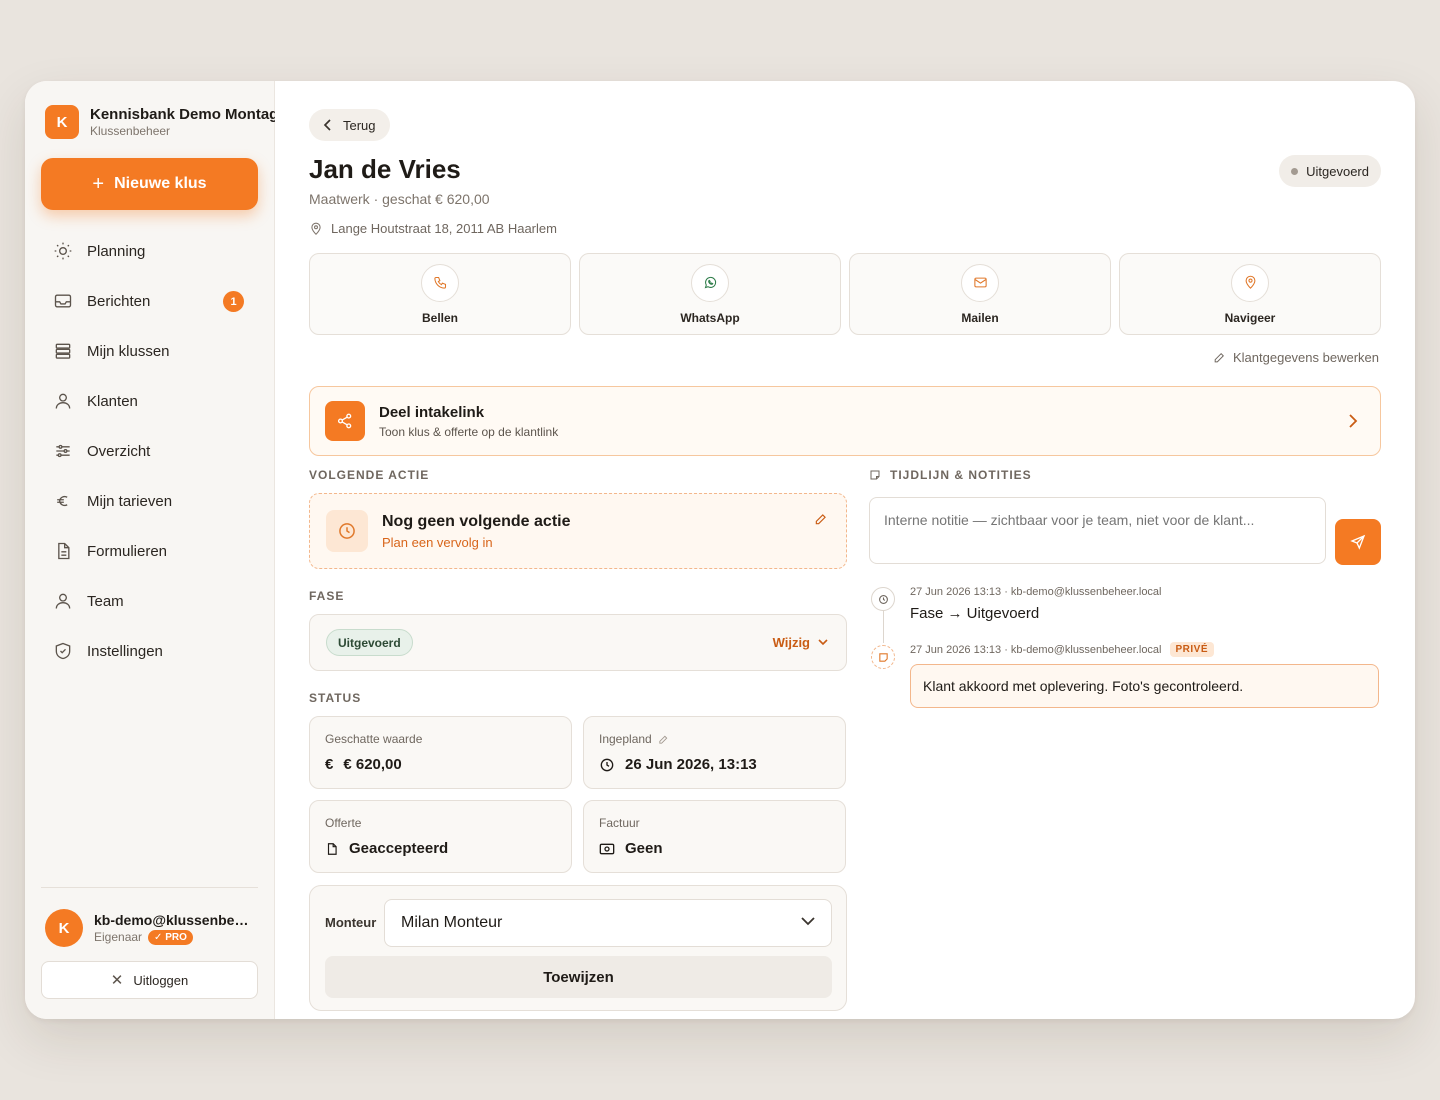 The height and width of the screenshot is (1100, 1440). I want to click on stat-value: Geen, so click(644, 848).